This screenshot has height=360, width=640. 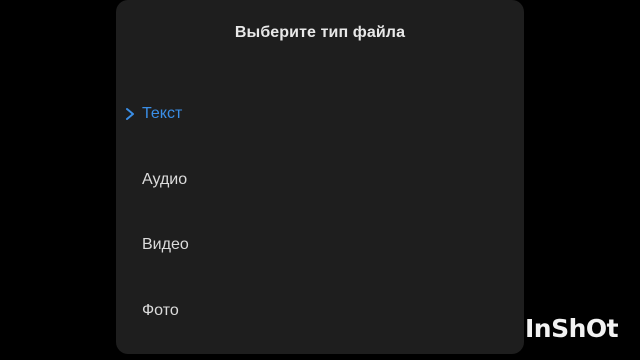 I want to click on option-audio: Аудио, so click(x=320, y=180).